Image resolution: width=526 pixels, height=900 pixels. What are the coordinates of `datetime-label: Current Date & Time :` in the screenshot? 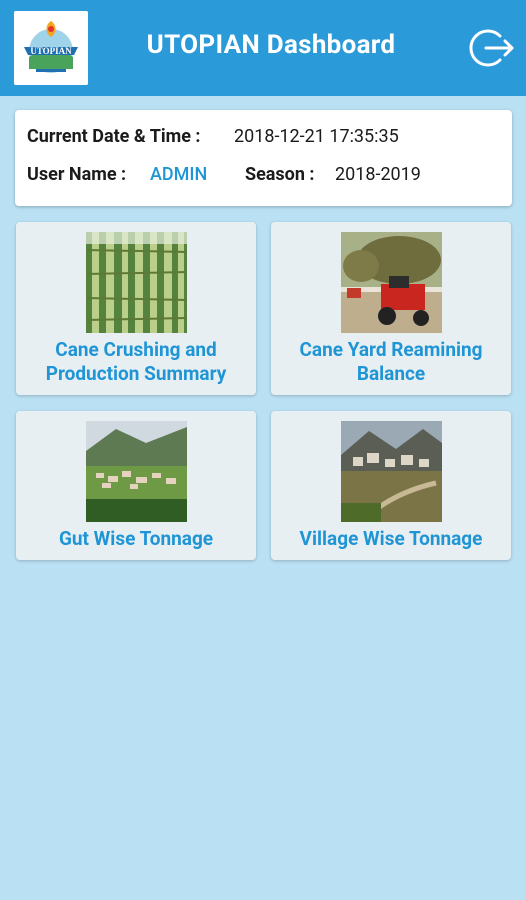 It's located at (114, 136).